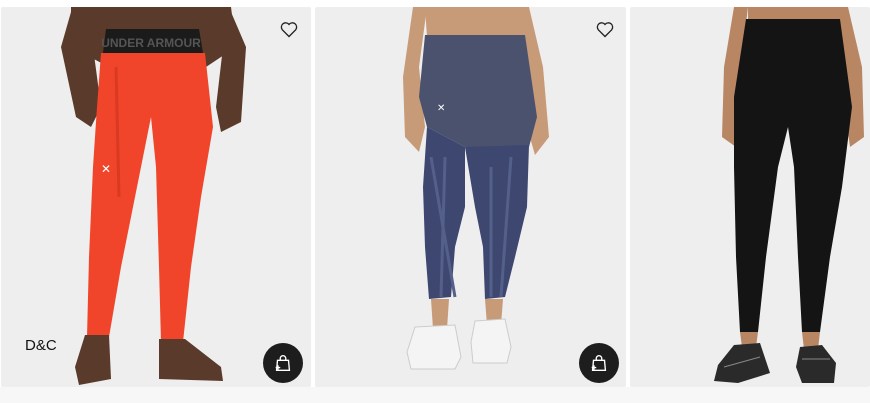 This screenshot has height=403, width=870. Describe the element at coordinates (150, 197) in the screenshot. I see `legging-orange` at that location.